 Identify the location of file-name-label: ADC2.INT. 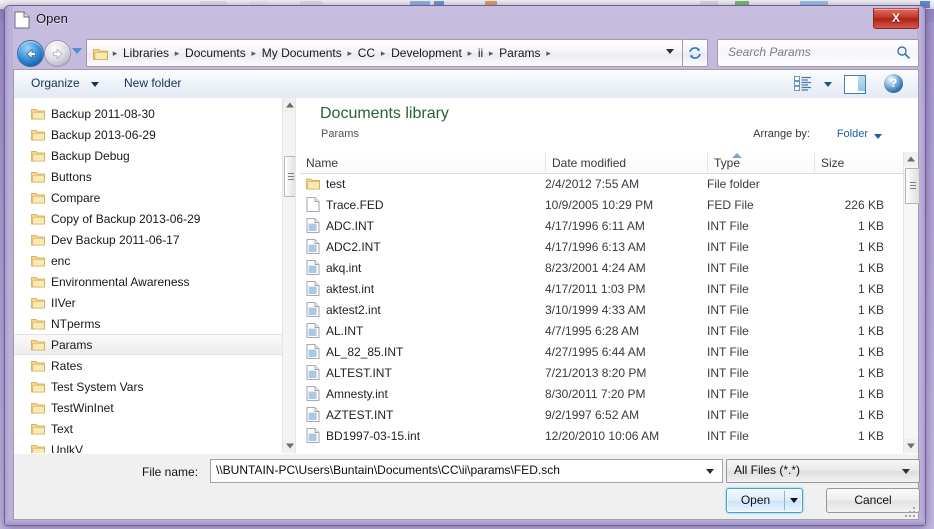
(353, 246).